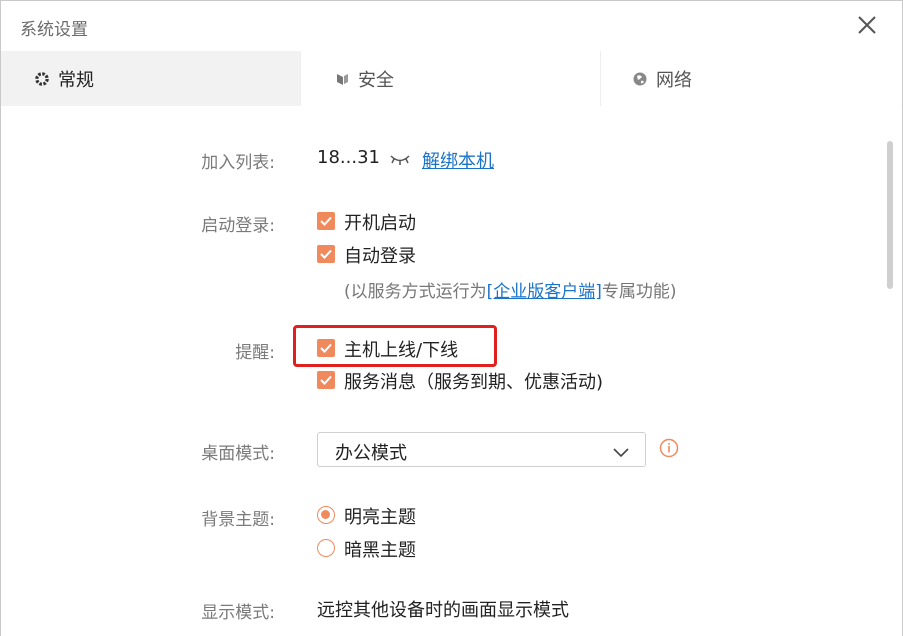 This screenshot has height=636, width=903. What do you see at coordinates (890, 215) in the screenshot?
I see `scrollbar` at bounding box center [890, 215].